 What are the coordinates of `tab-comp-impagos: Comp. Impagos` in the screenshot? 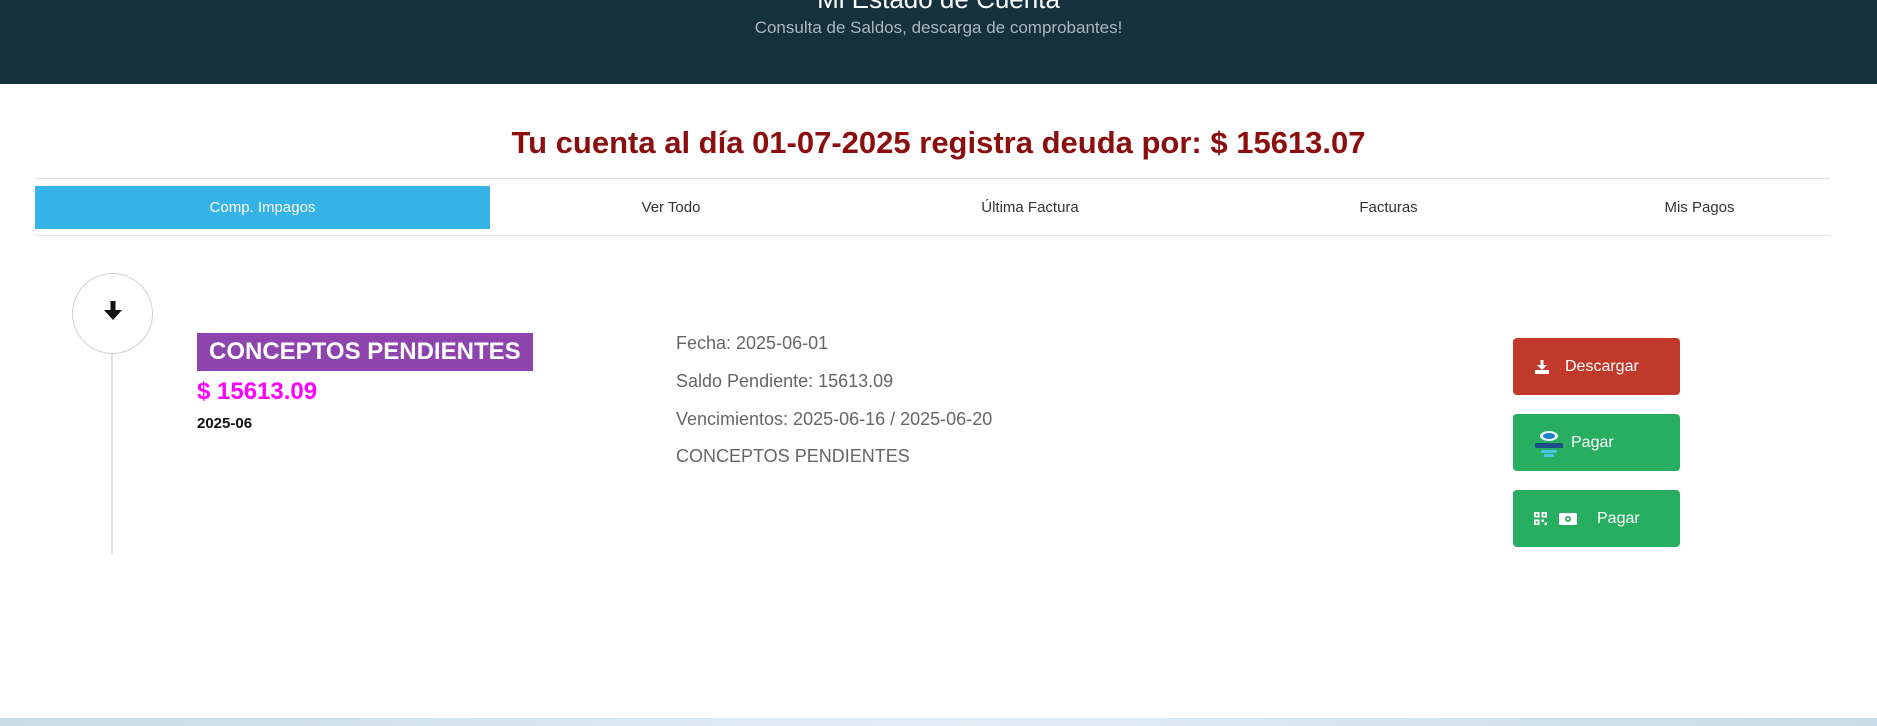 It's located at (262, 207).